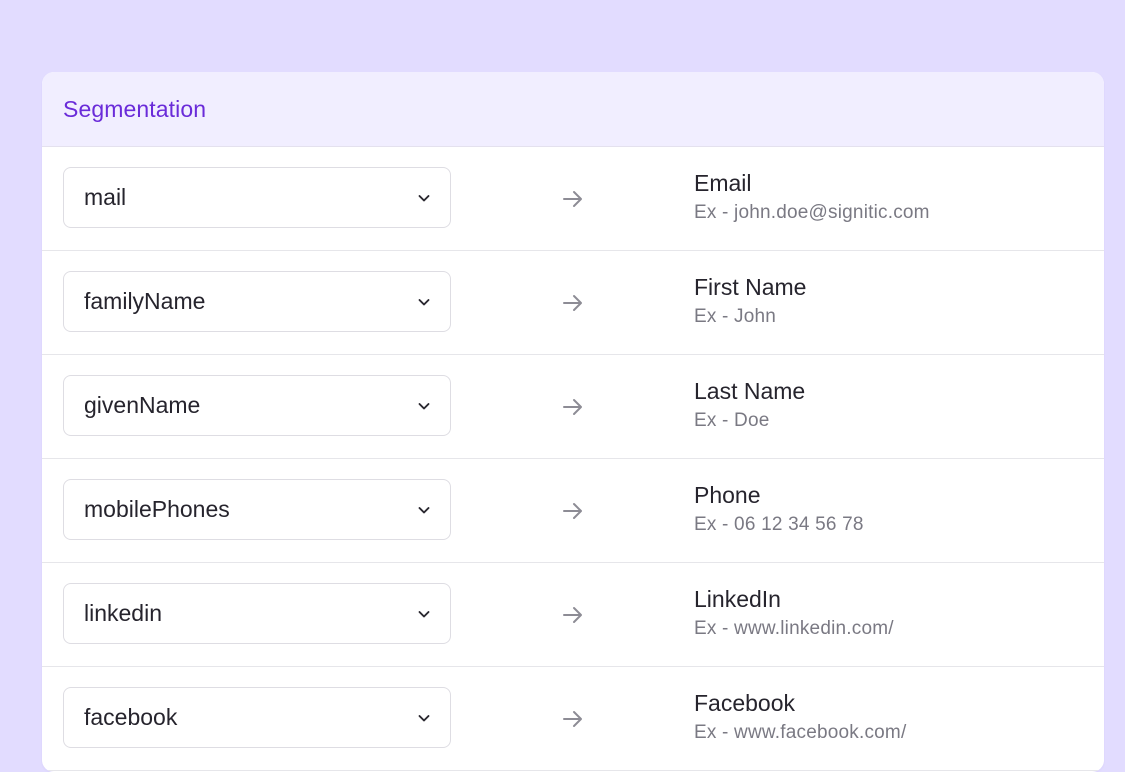 The image size is (1125, 772). What do you see at coordinates (737, 599) in the screenshot?
I see `target-field-label: LinkedIn` at bounding box center [737, 599].